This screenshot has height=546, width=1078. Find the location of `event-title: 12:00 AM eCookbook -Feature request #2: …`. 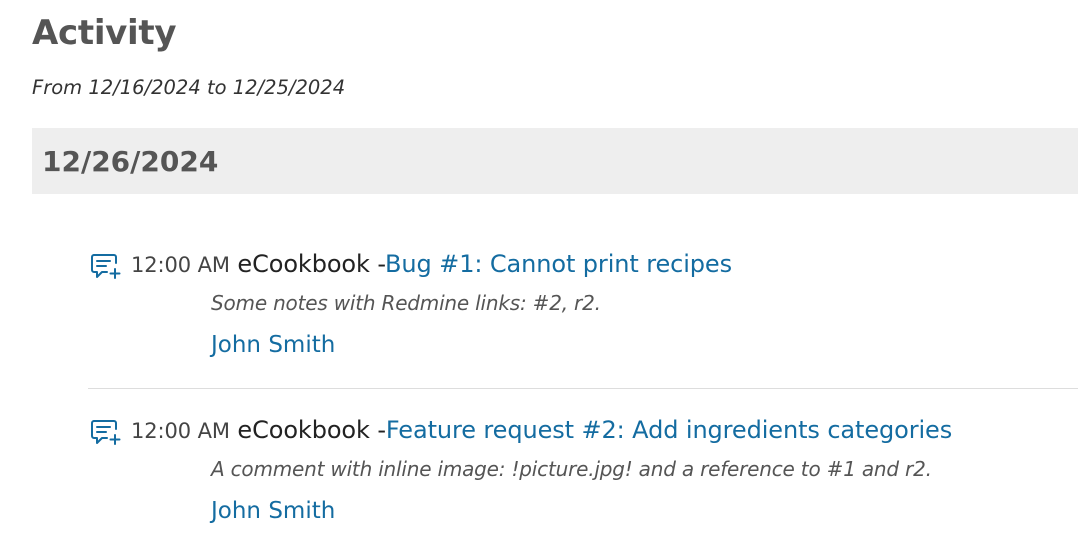

event-title: 12:00 AM eCookbook -Feature request #2: … is located at coordinates (541, 430).